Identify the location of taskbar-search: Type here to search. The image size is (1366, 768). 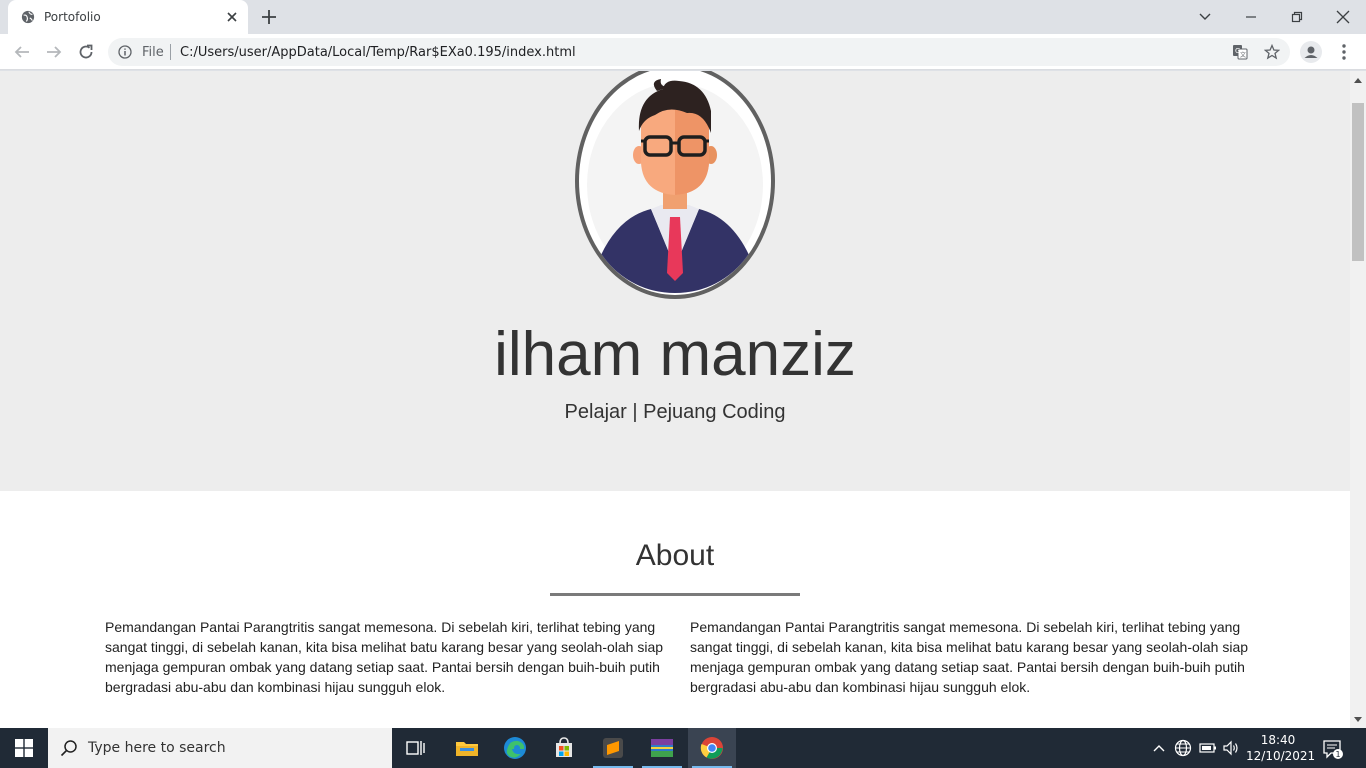
(220, 748).